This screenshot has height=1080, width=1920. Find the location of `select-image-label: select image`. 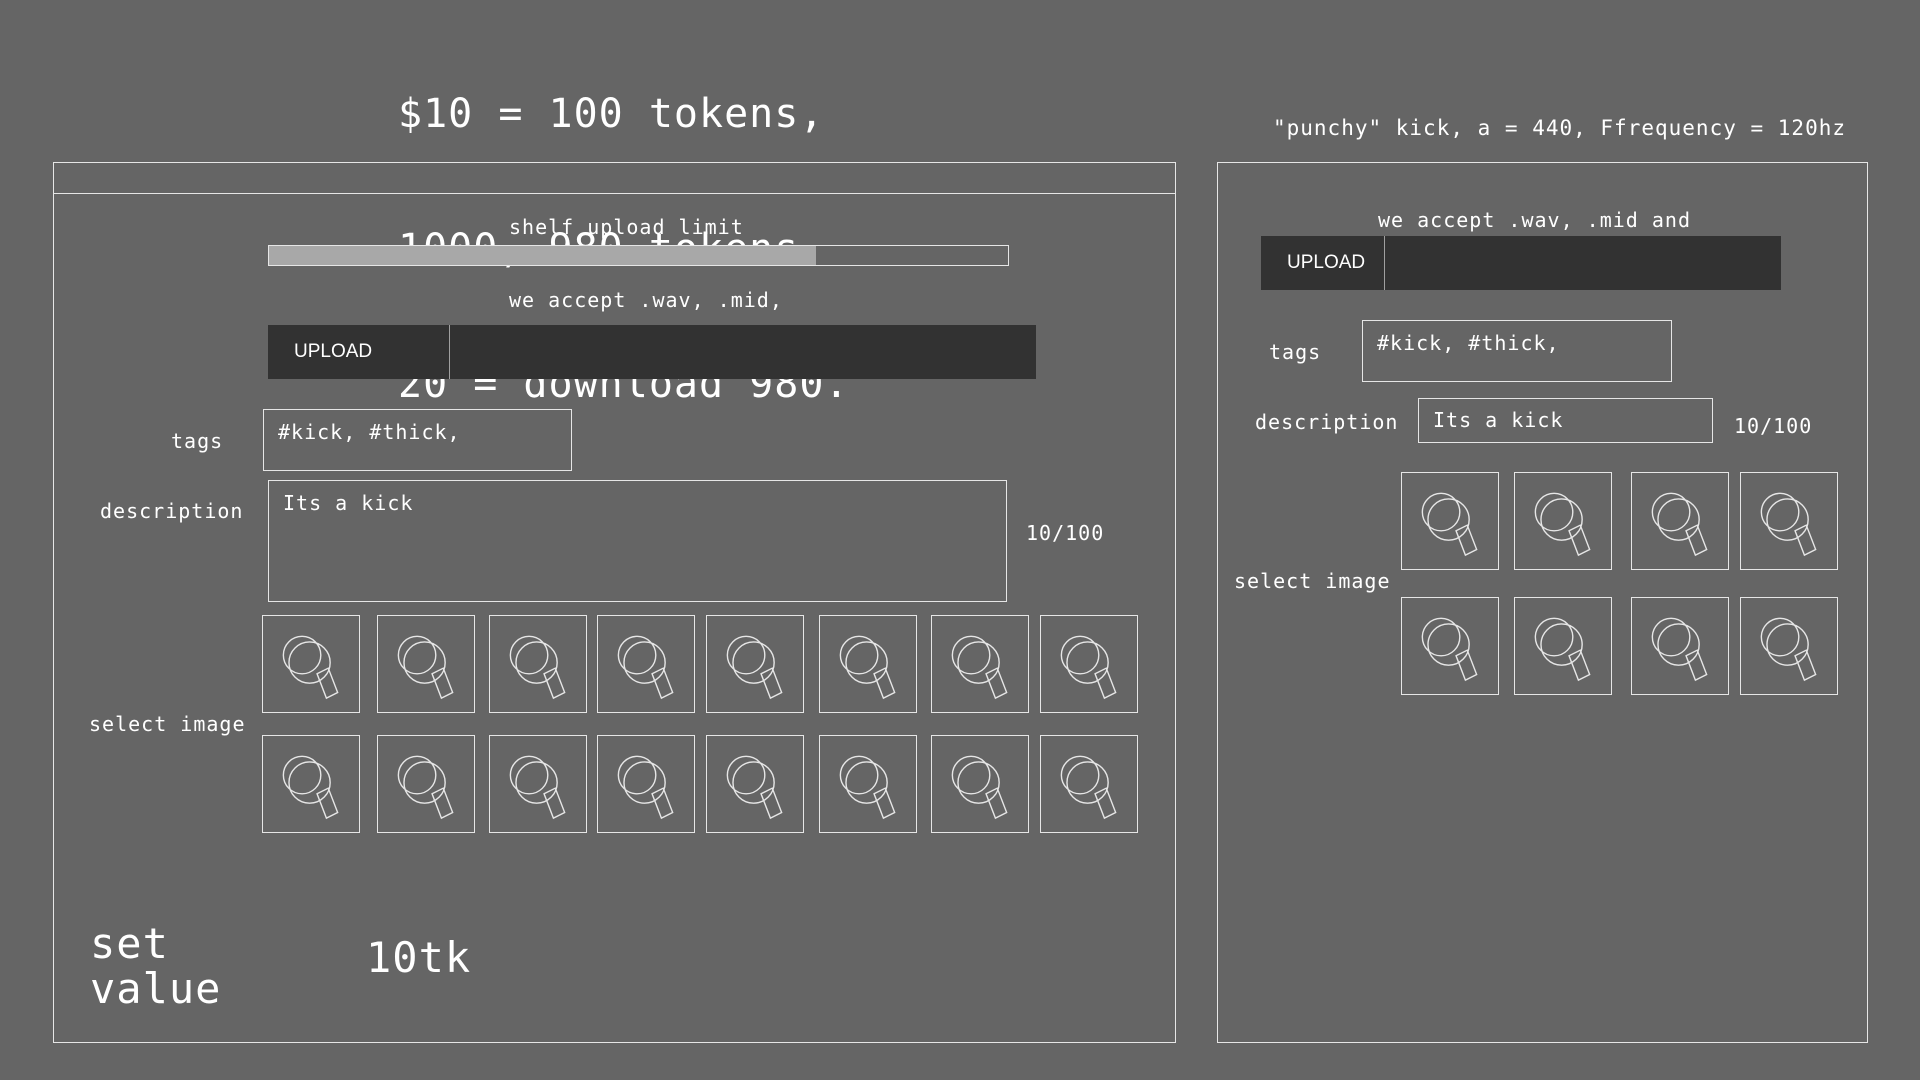

select-image-label: select image is located at coordinates (167, 724).